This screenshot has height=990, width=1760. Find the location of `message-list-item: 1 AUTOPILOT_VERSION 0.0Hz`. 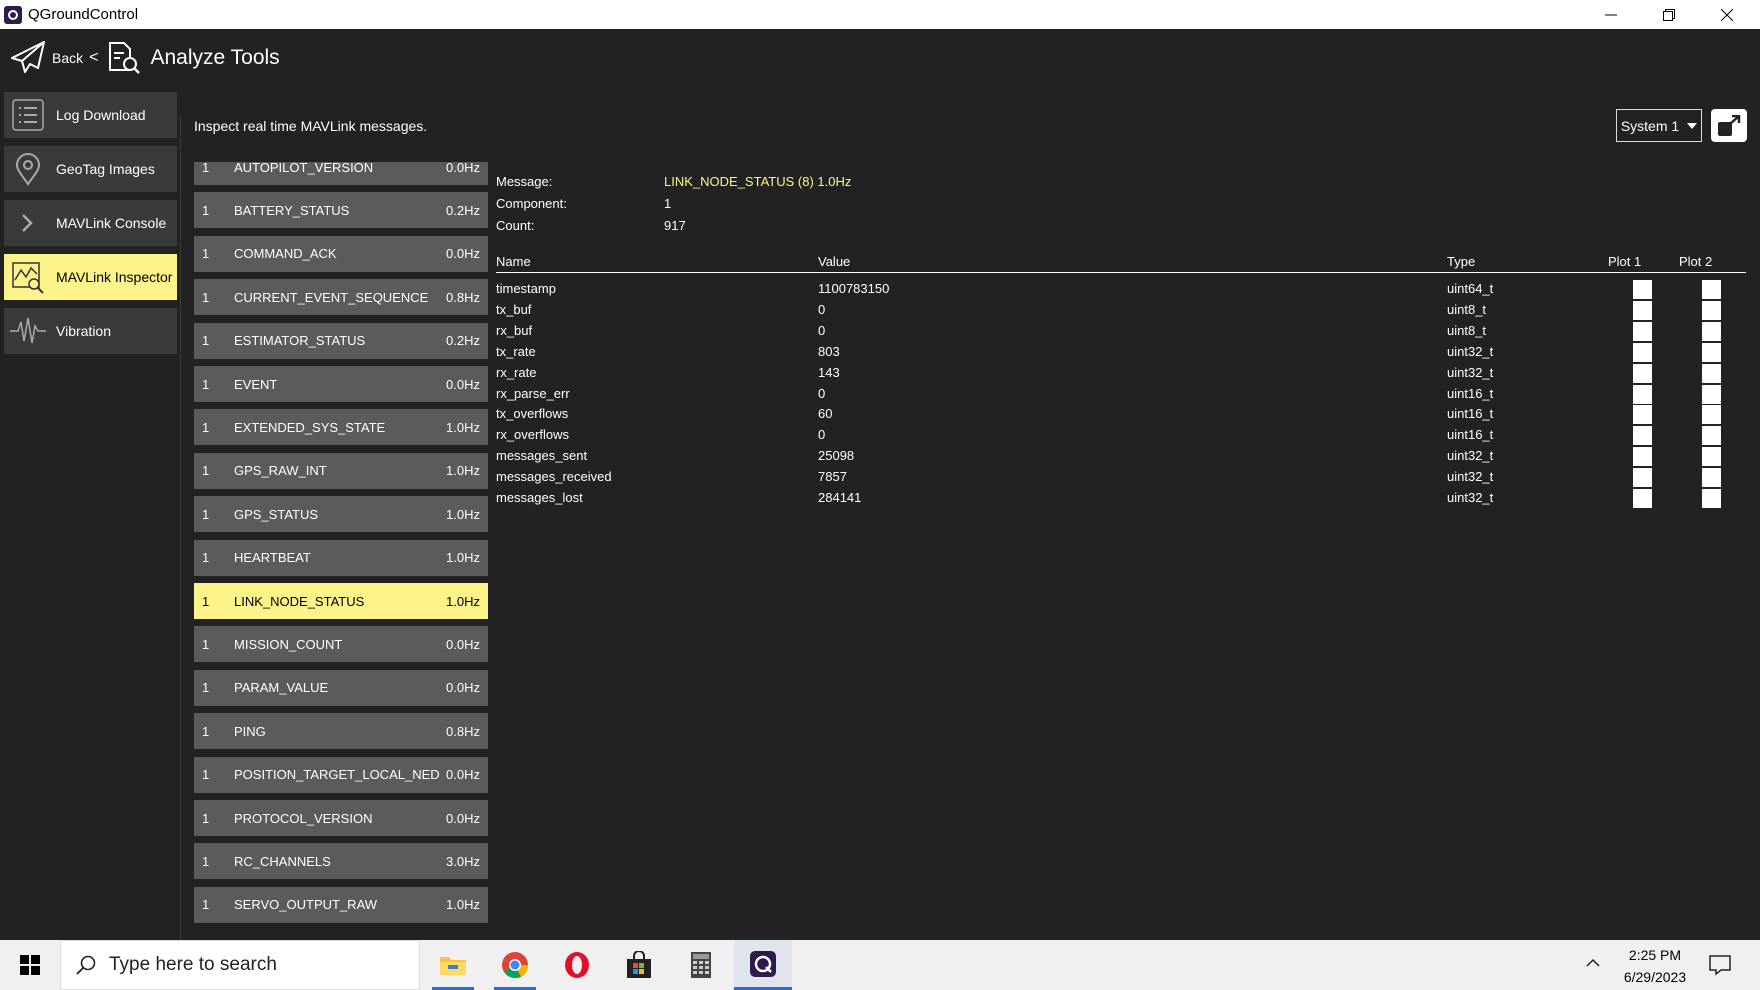

message-list-item: 1 AUTOPILOT_VERSION 0.0Hz is located at coordinates (341, 173).